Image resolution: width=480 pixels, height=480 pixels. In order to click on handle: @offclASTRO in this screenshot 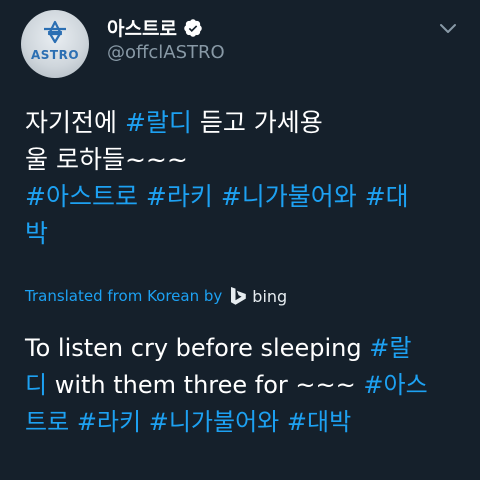, I will do `click(166, 52)`.